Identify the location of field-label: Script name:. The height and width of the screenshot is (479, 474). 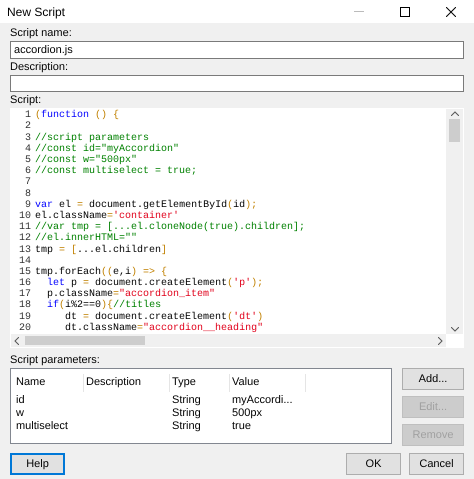
(41, 33).